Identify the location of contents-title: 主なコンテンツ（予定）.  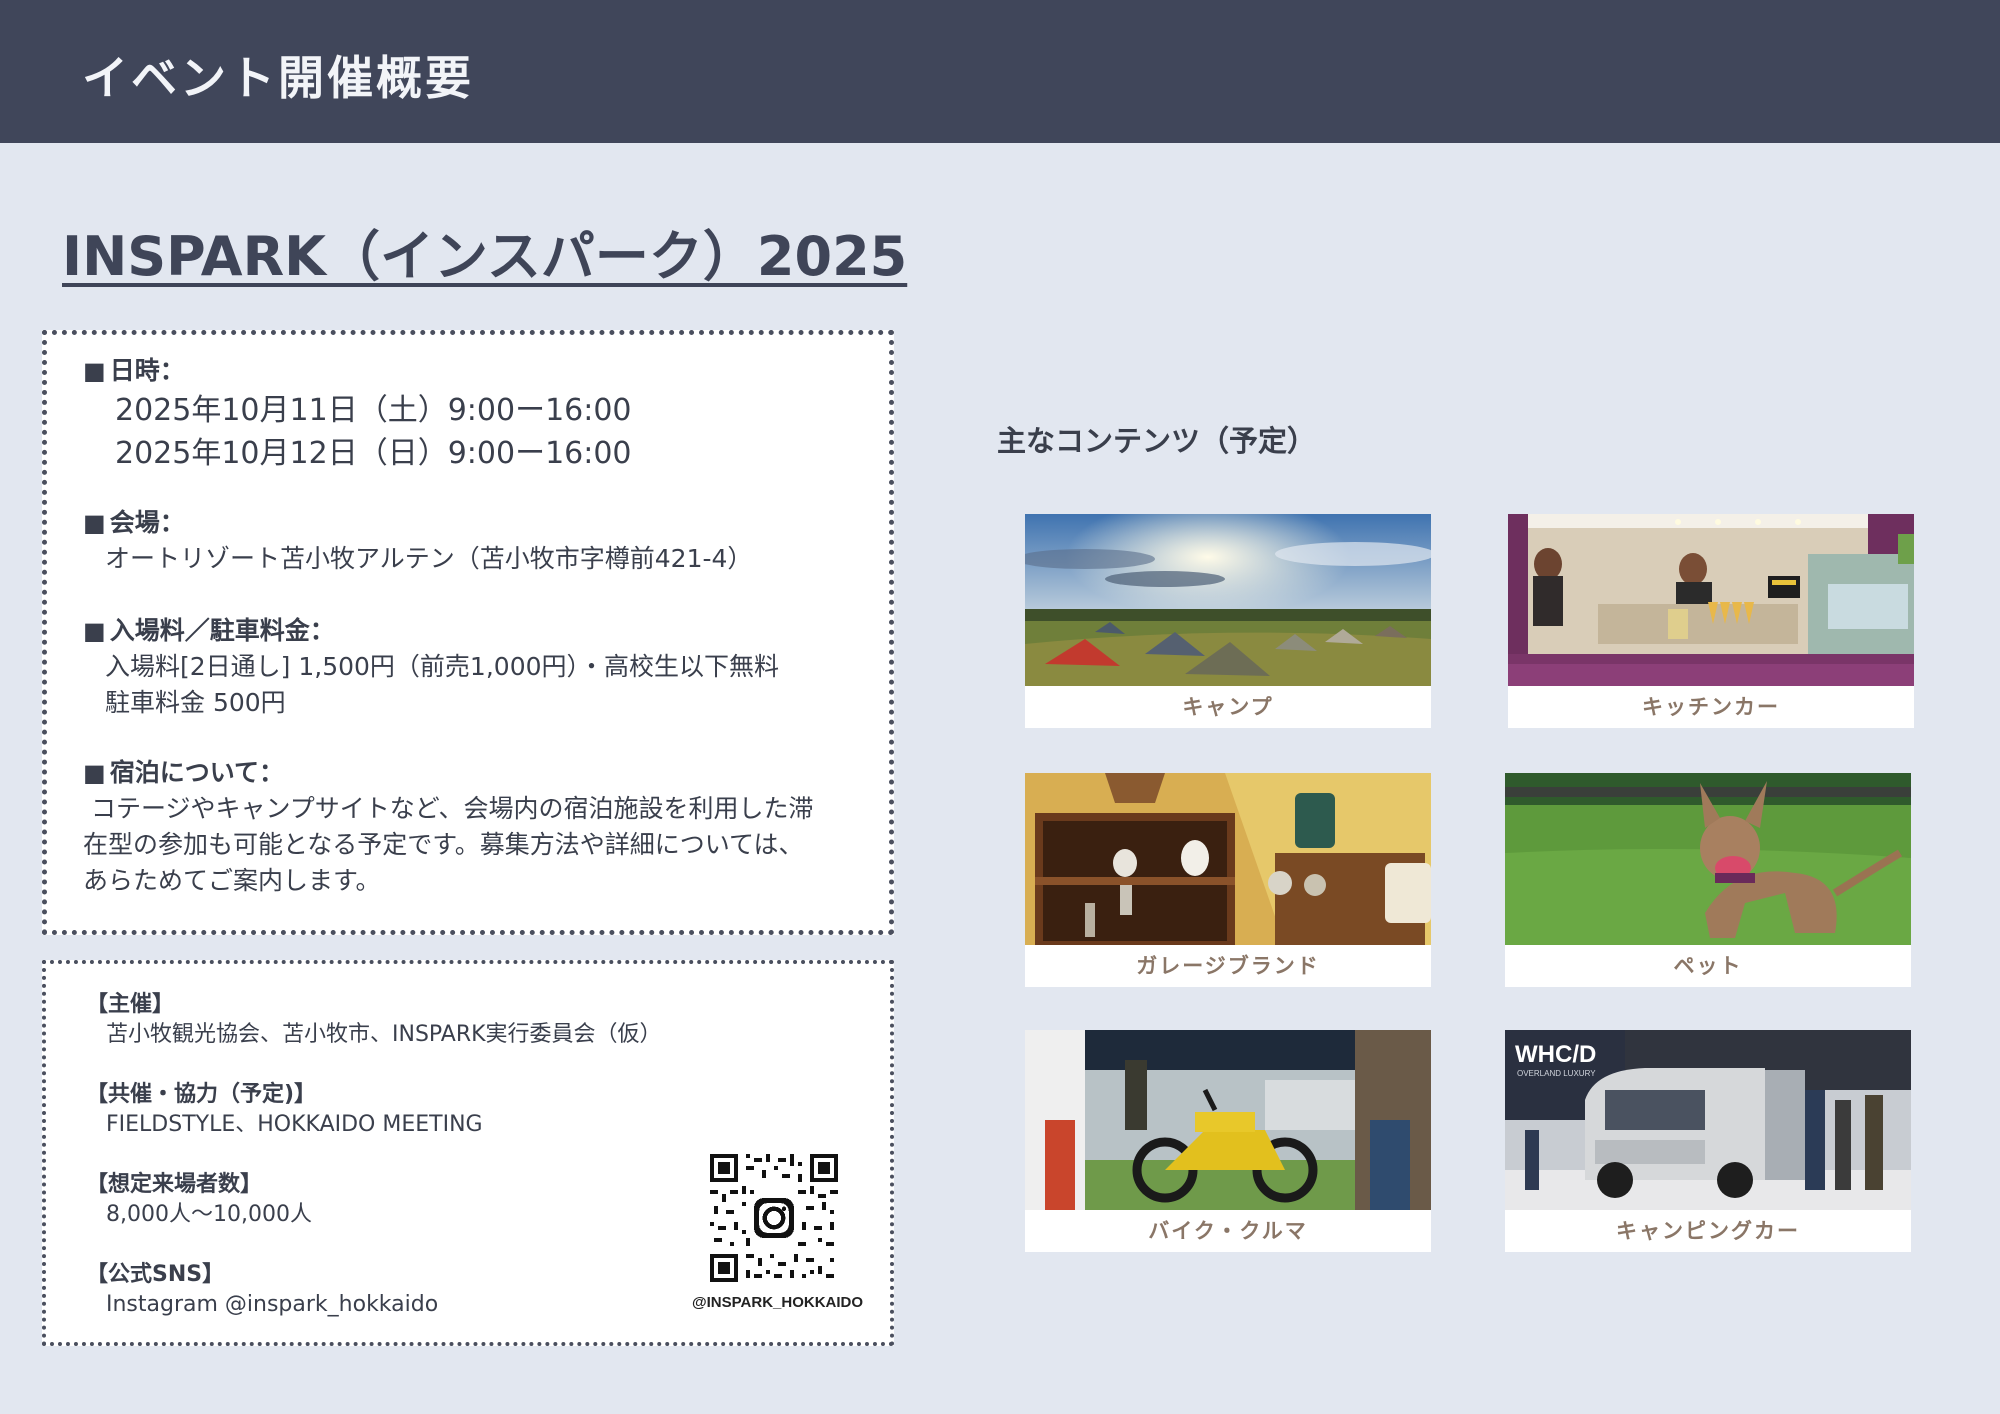
(1157, 441).